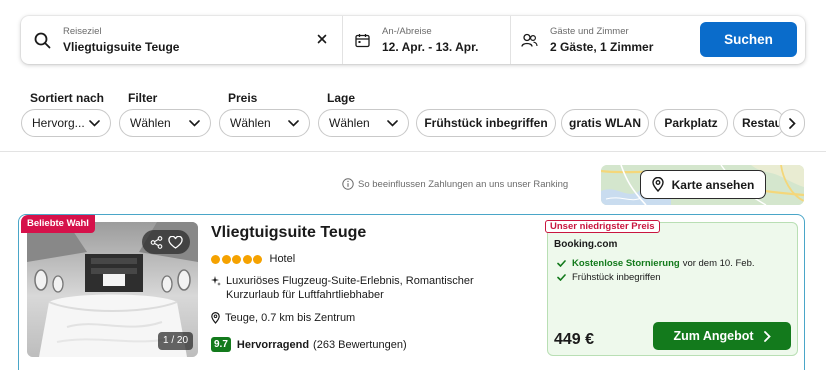 This screenshot has width=826, height=370. I want to click on review-score-word: Hervorragend, so click(273, 344).